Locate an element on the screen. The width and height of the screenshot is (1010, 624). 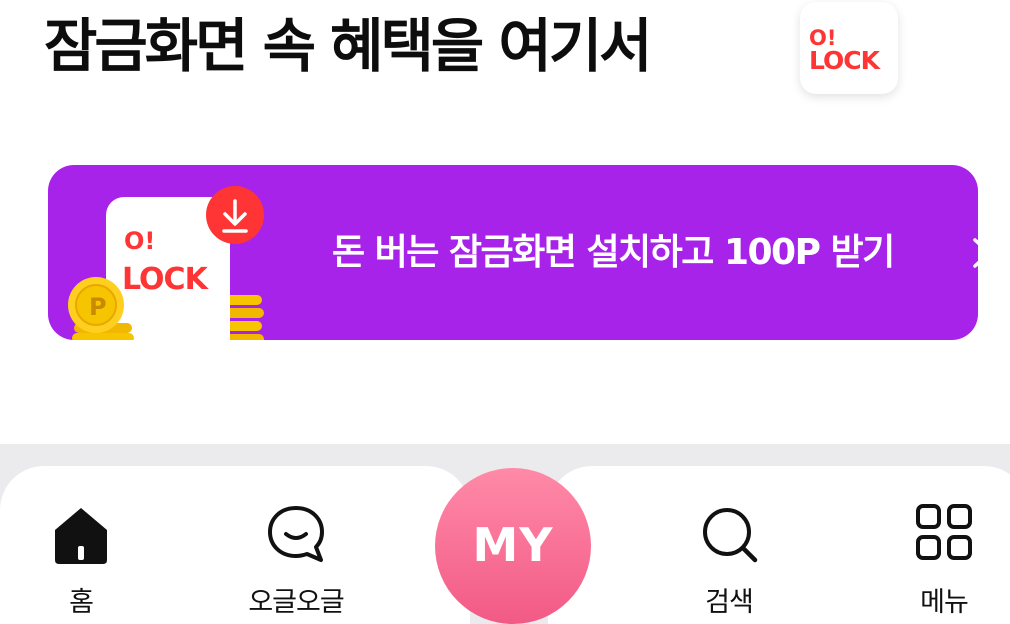
banner-text: 돈 버는 잠금화면 설치하고 100P 받기 is located at coordinates (613, 252).